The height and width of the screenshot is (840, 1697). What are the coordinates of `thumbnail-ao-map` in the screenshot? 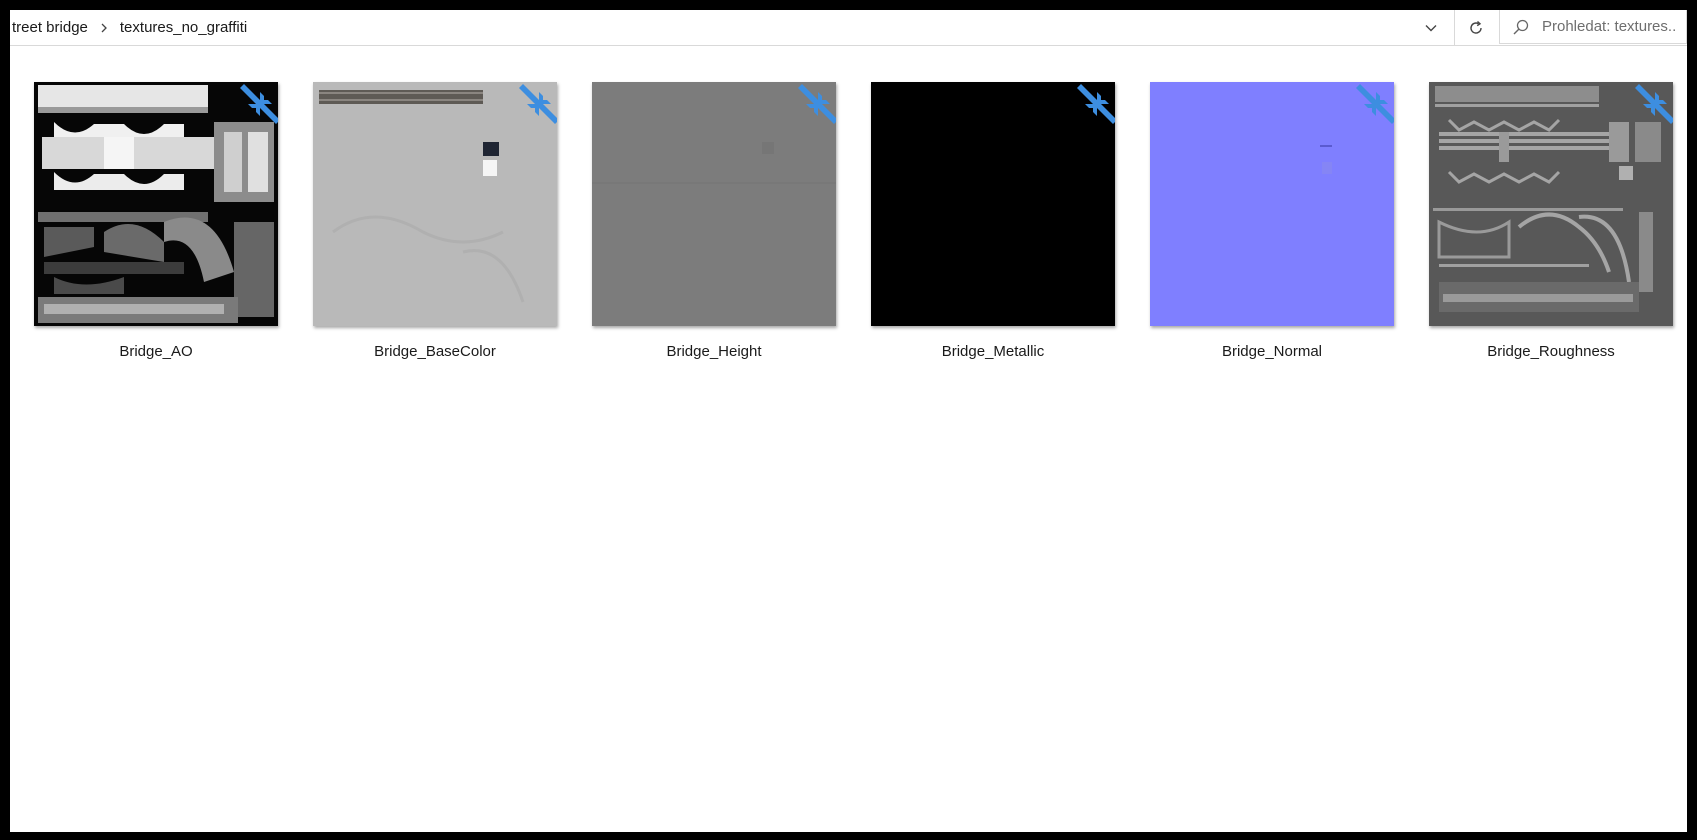 It's located at (156, 204).